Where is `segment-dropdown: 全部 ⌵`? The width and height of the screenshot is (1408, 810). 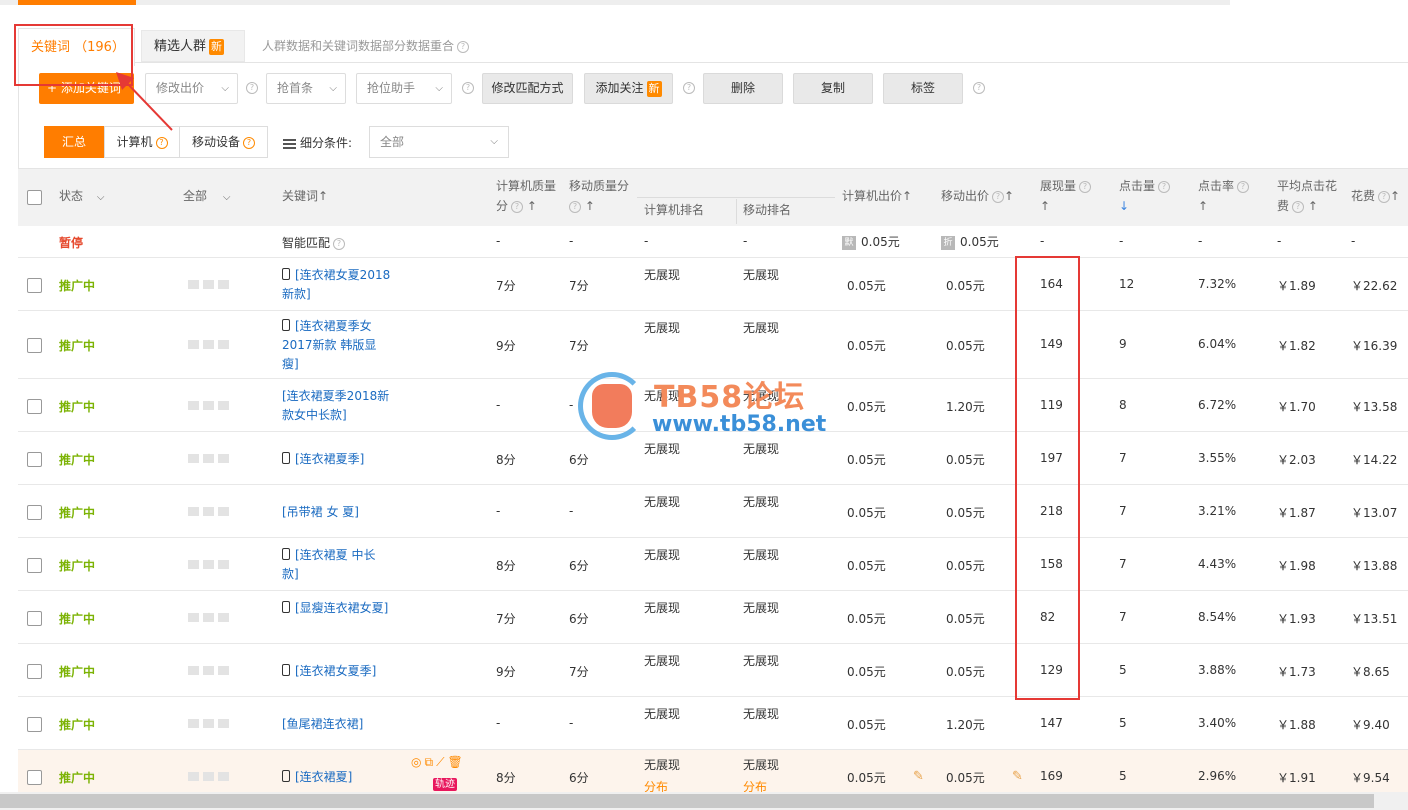 segment-dropdown: 全部 ⌵ is located at coordinates (439, 142).